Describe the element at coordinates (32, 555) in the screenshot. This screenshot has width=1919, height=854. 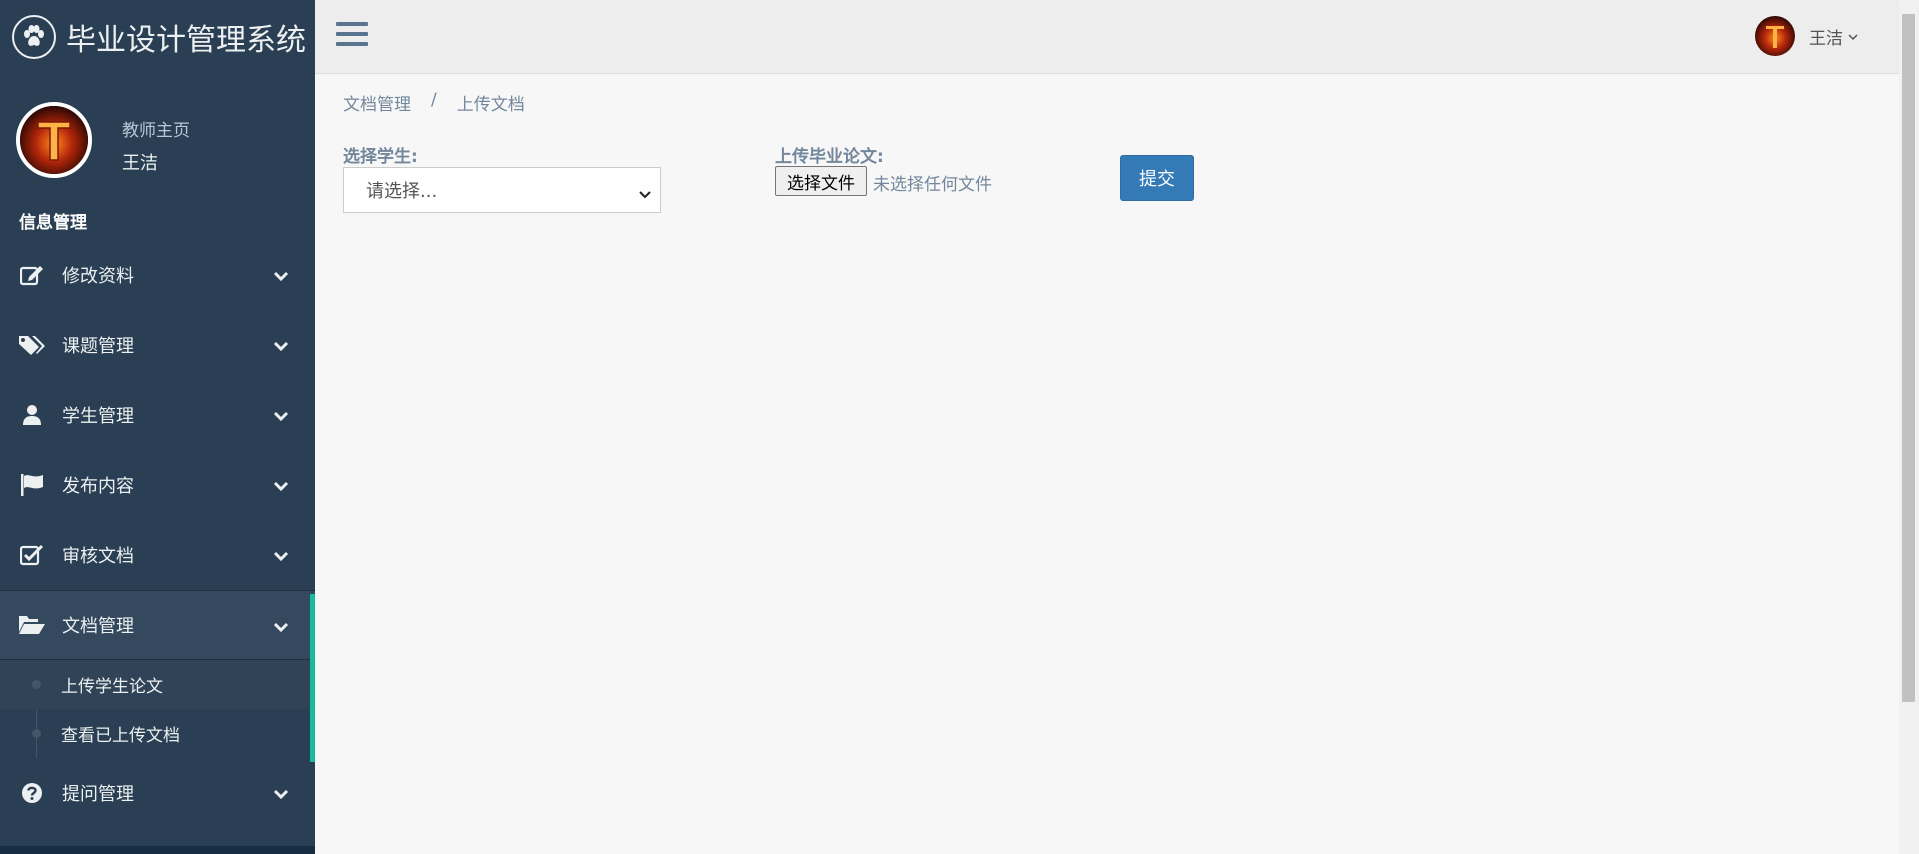
I see `check-square-icon` at that location.